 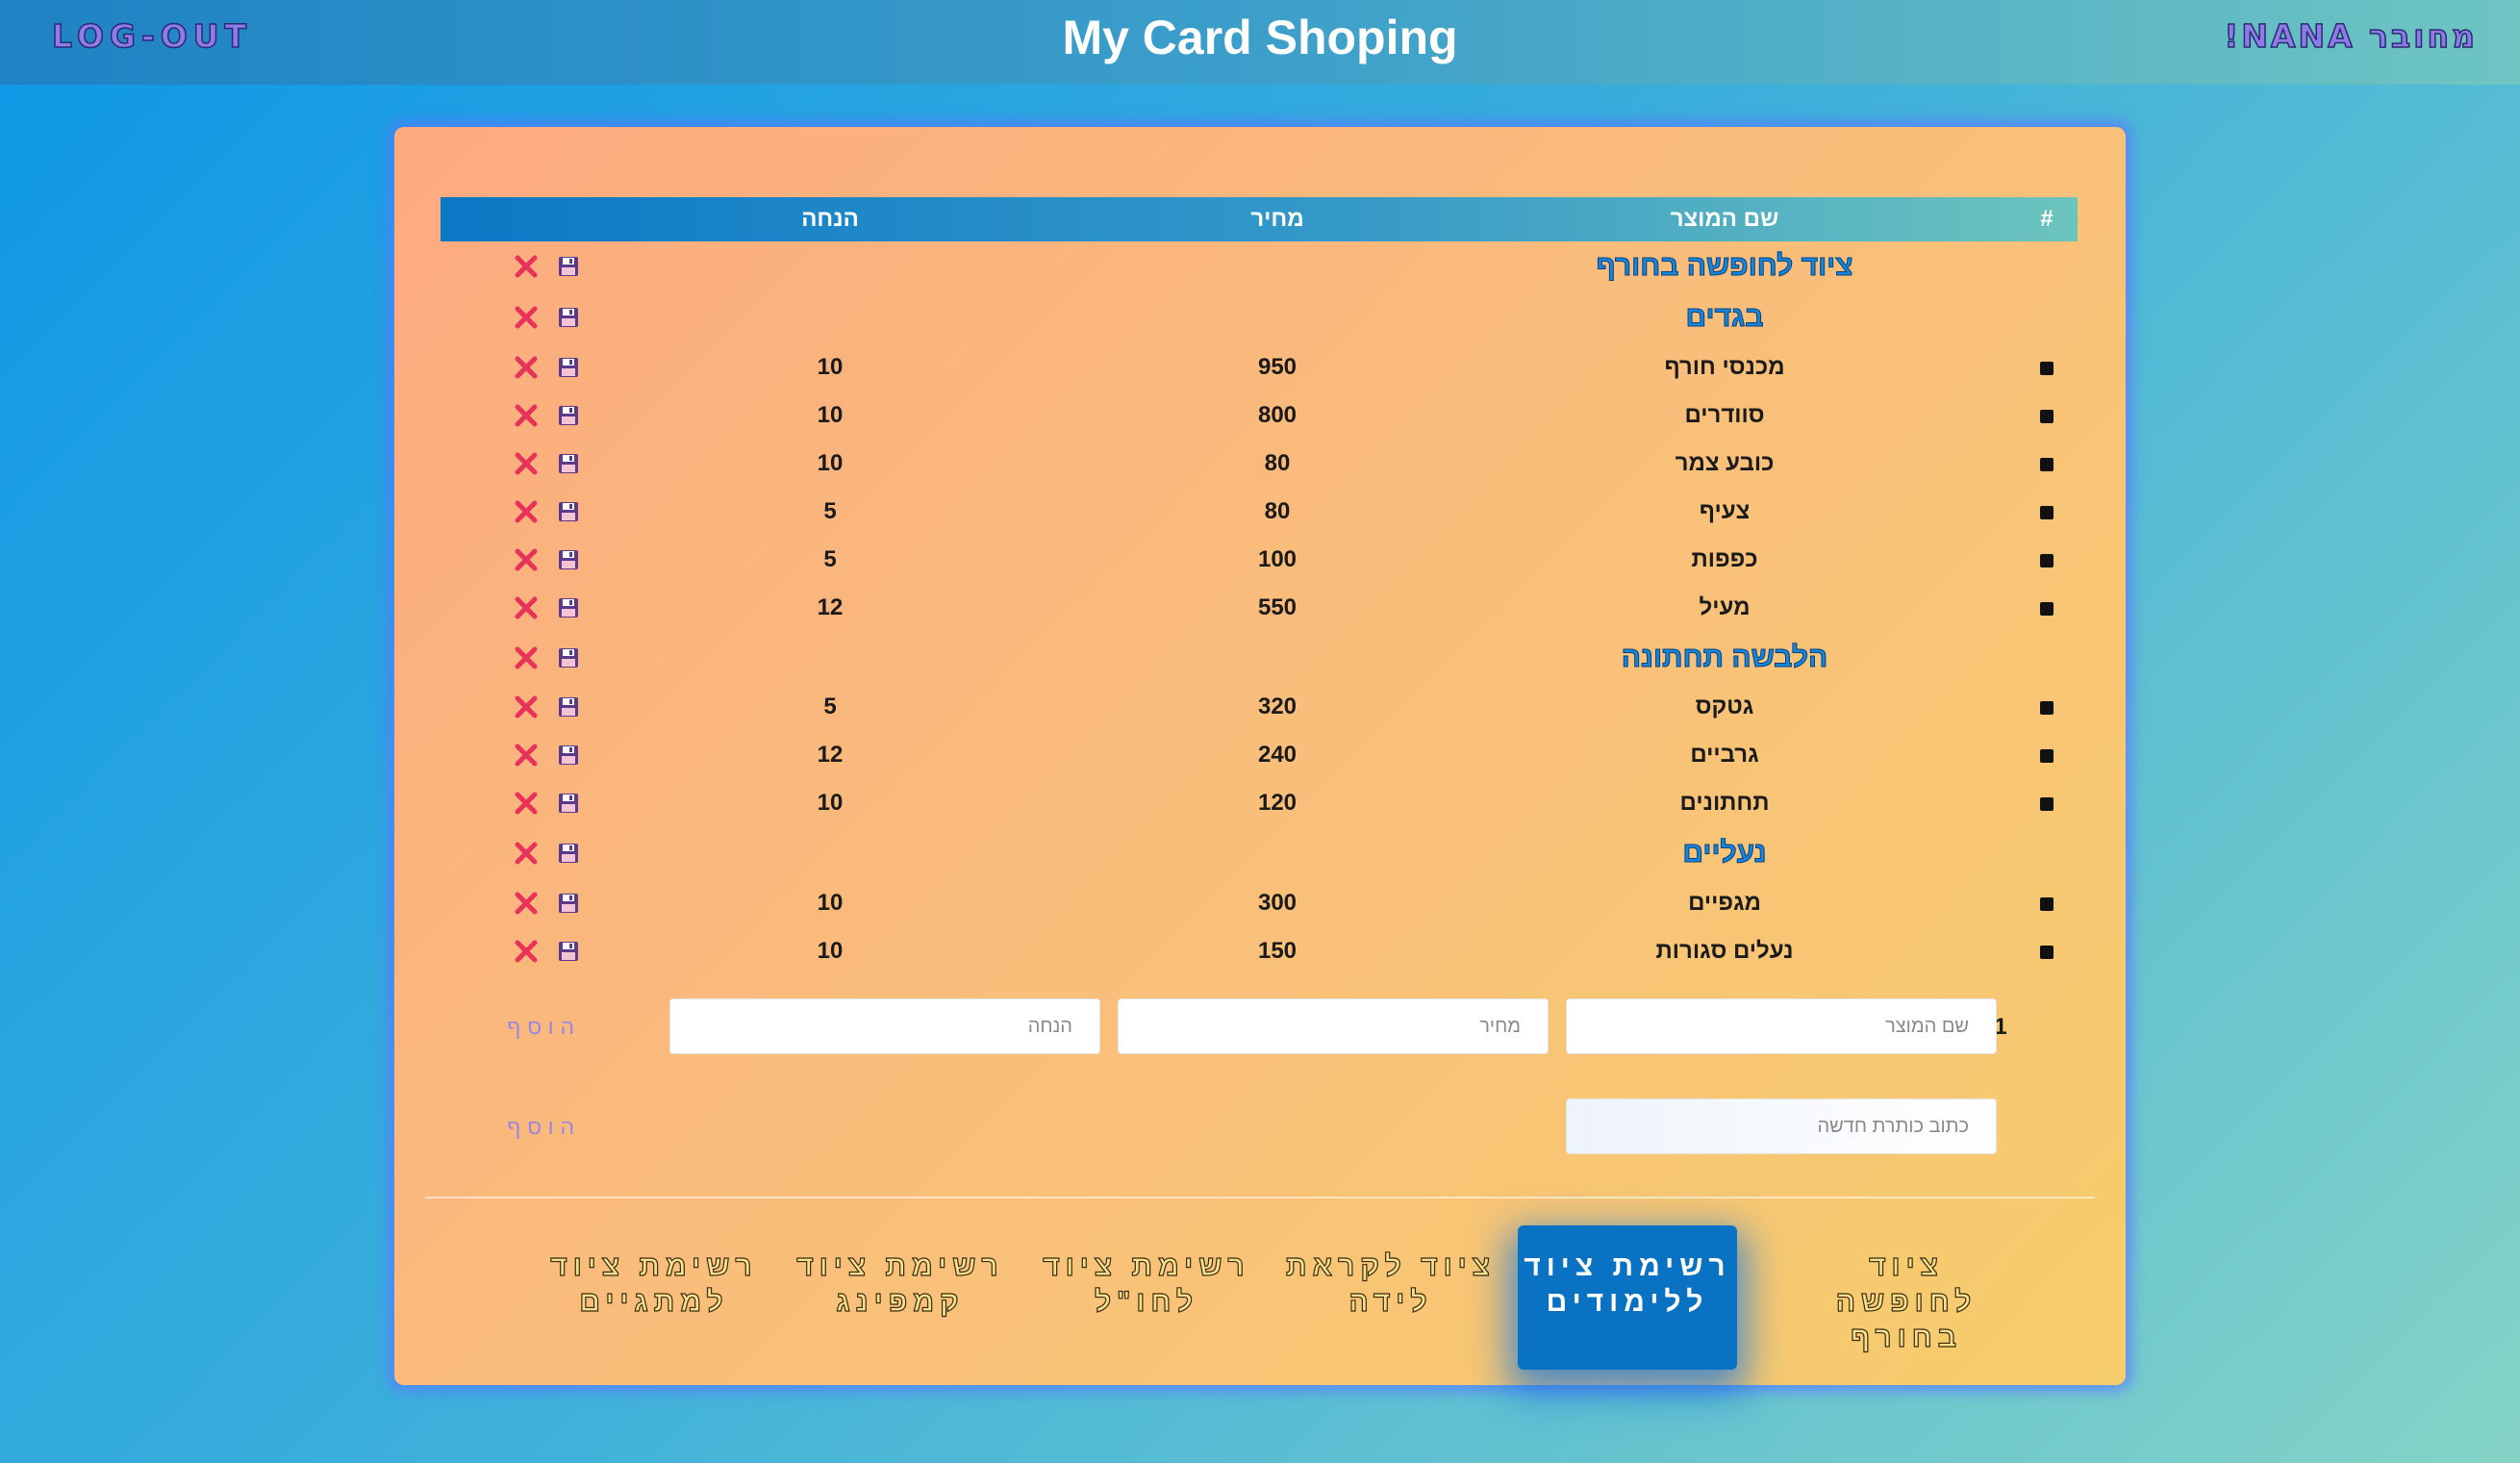 I want to click on product-price: 100, so click(x=1278, y=559).